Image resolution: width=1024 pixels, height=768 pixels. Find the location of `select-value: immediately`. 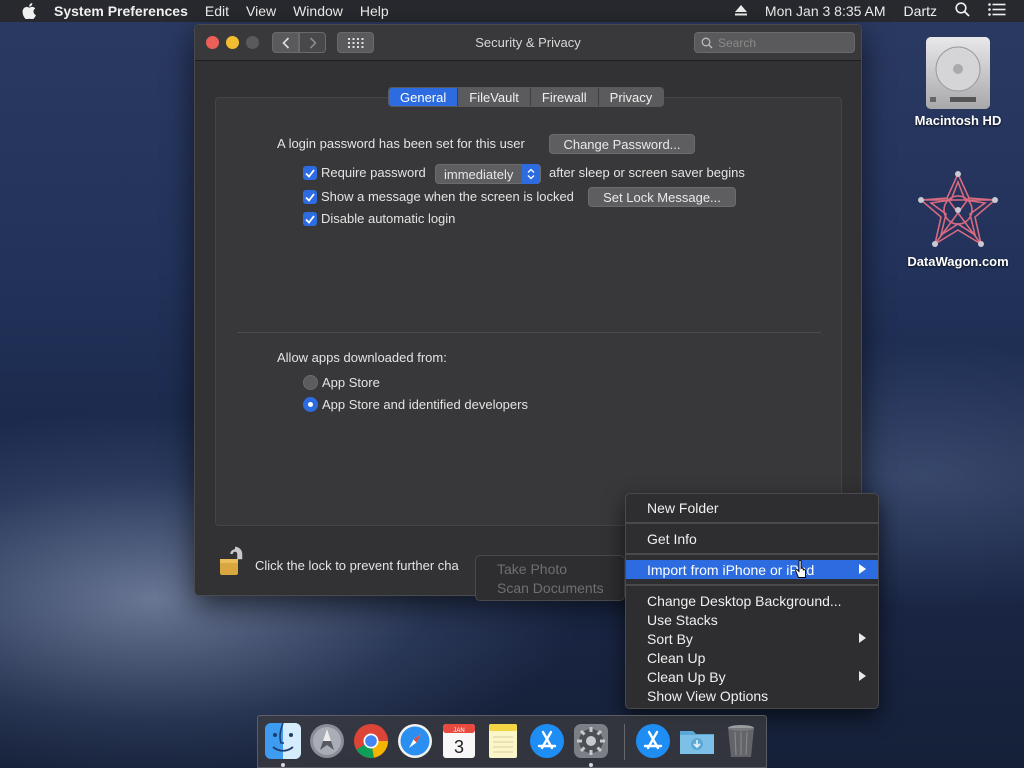

select-value: immediately is located at coordinates (479, 174).